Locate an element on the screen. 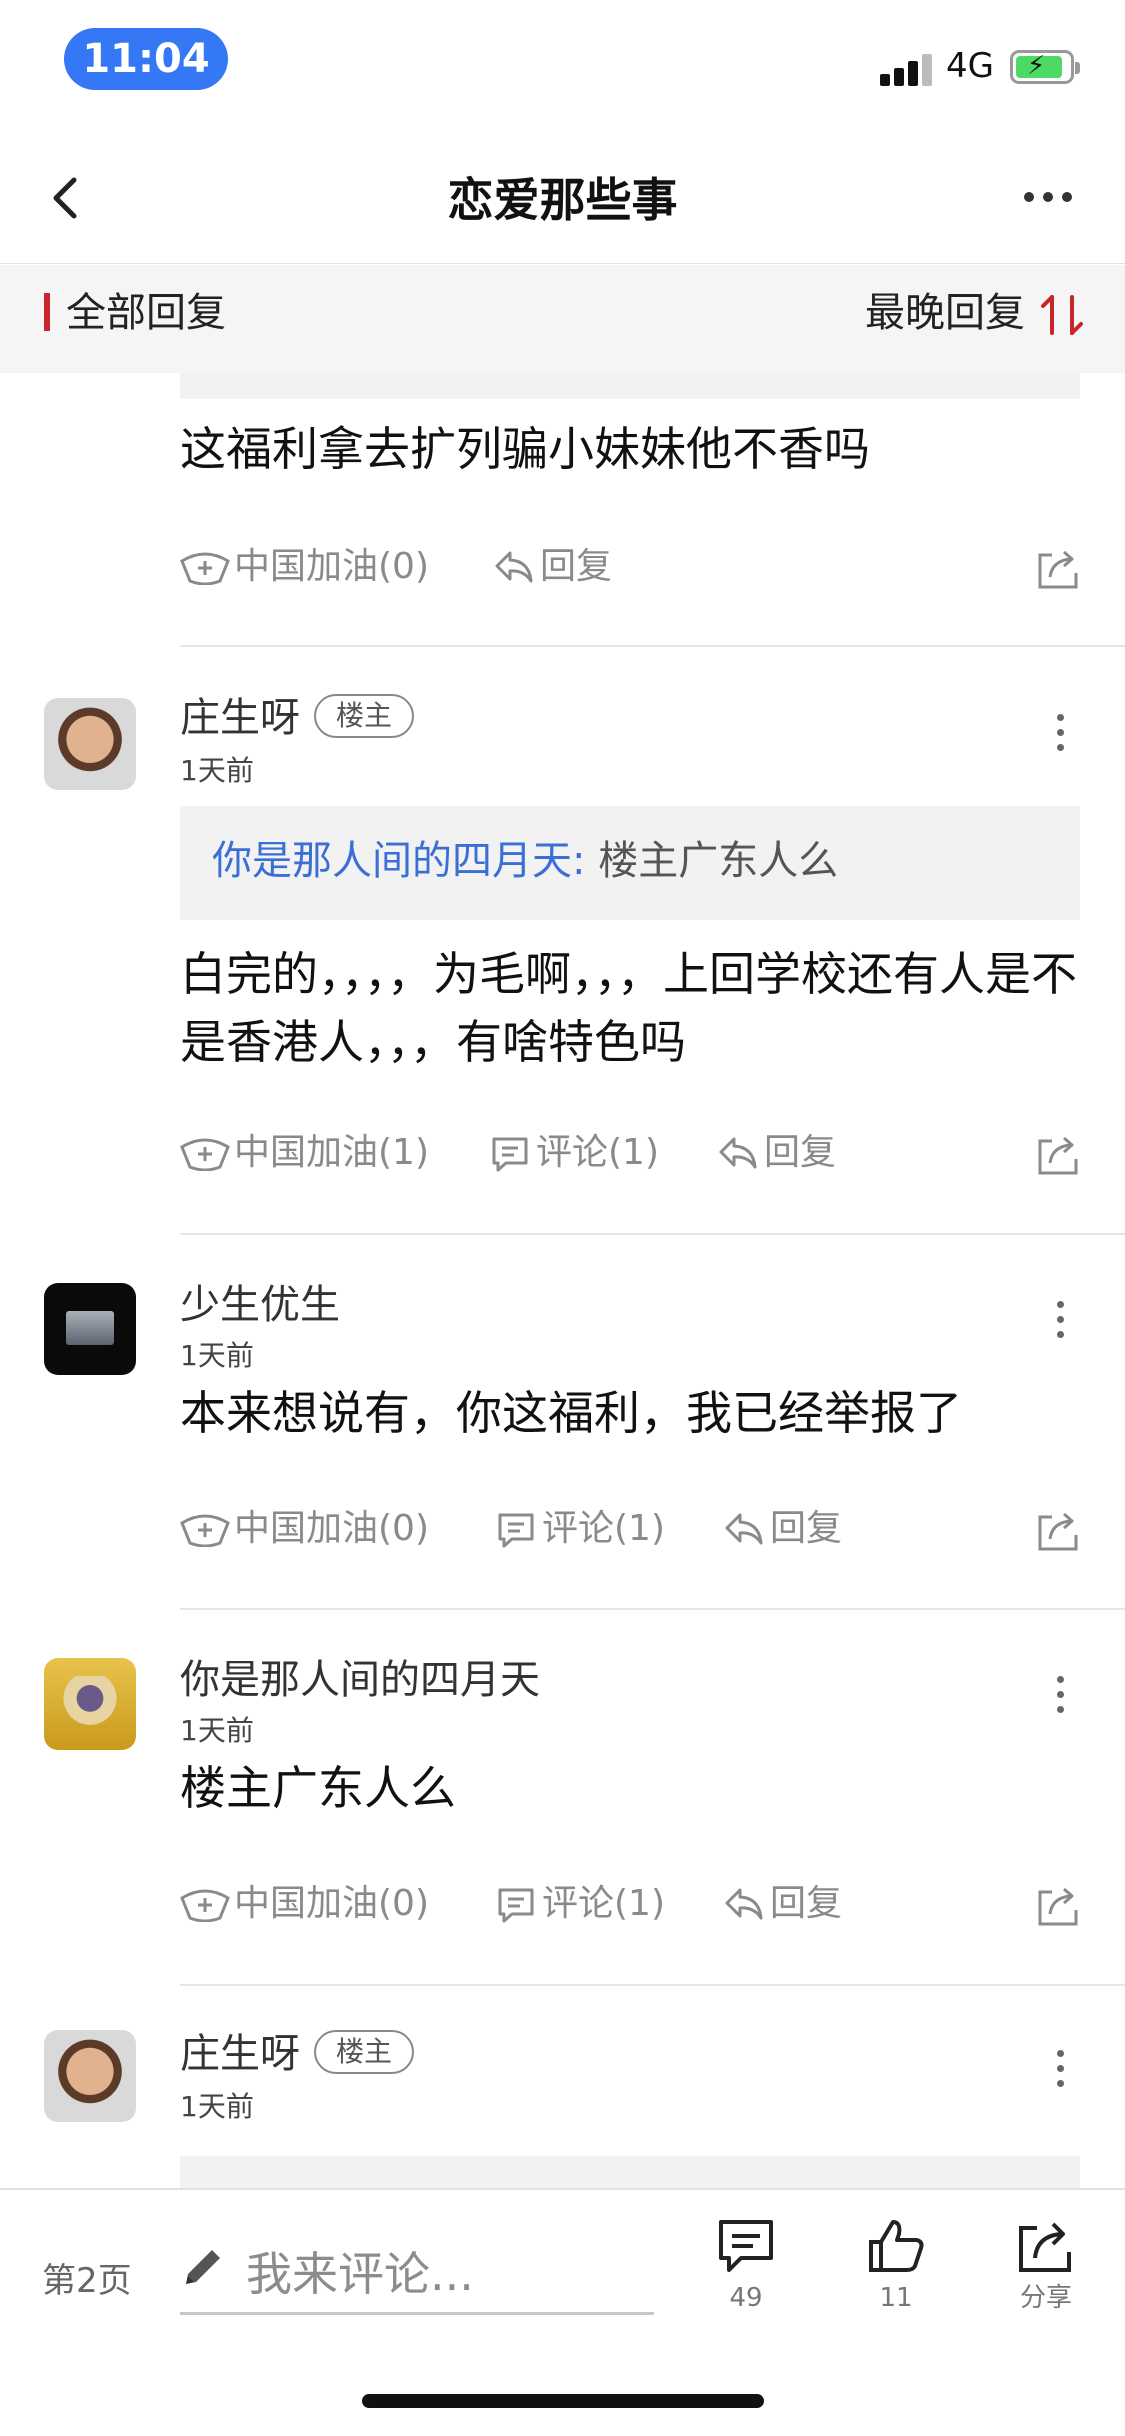  filter-bar: 全部回复 最晚回复 is located at coordinates (562, 319).